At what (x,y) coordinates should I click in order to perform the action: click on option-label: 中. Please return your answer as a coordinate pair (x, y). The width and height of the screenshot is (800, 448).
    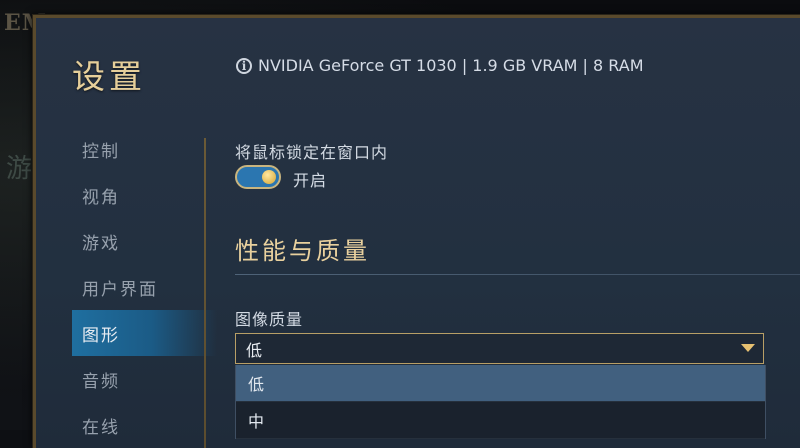
    Looking at the image, I should click on (256, 421).